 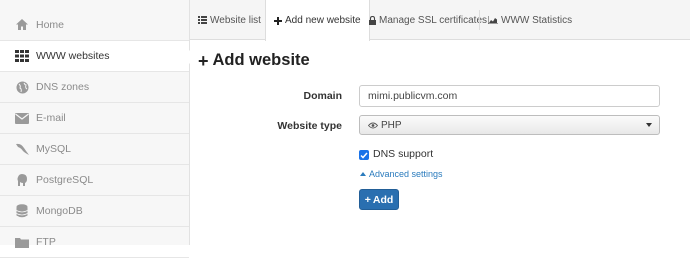 What do you see at coordinates (22, 25) in the screenshot?
I see `home-icon` at bounding box center [22, 25].